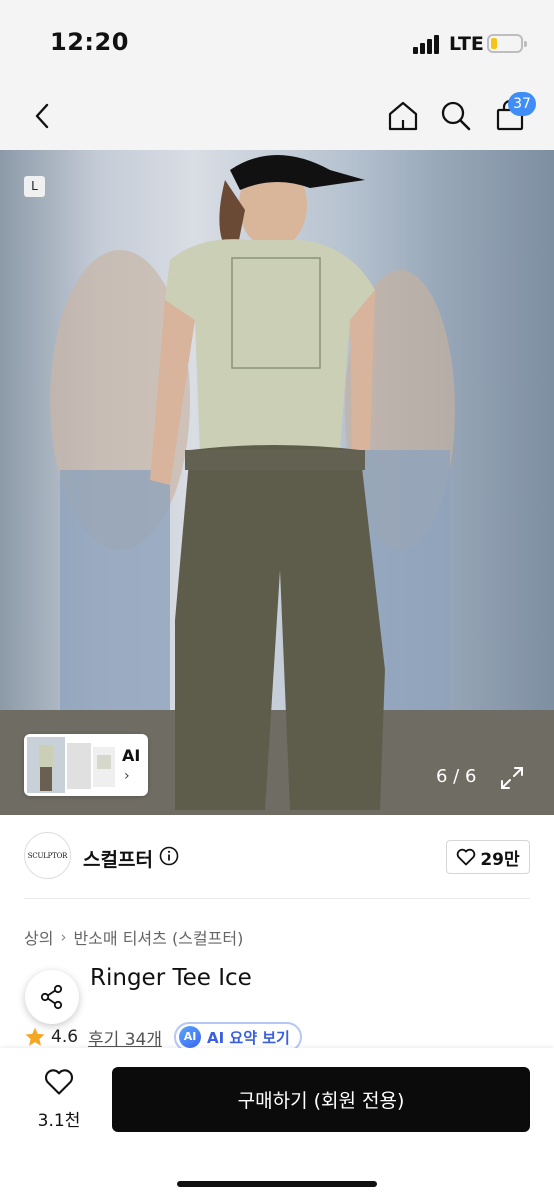 The image size is (554, 1200). Describe the element at coordinates (118, 858) in the screenshot. I see `brand-name: 스컬프터` at that location.